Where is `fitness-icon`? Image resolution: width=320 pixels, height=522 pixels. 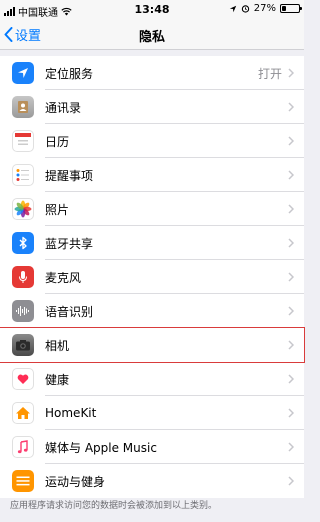
fitness-icon is located at coordinates (23, 481).